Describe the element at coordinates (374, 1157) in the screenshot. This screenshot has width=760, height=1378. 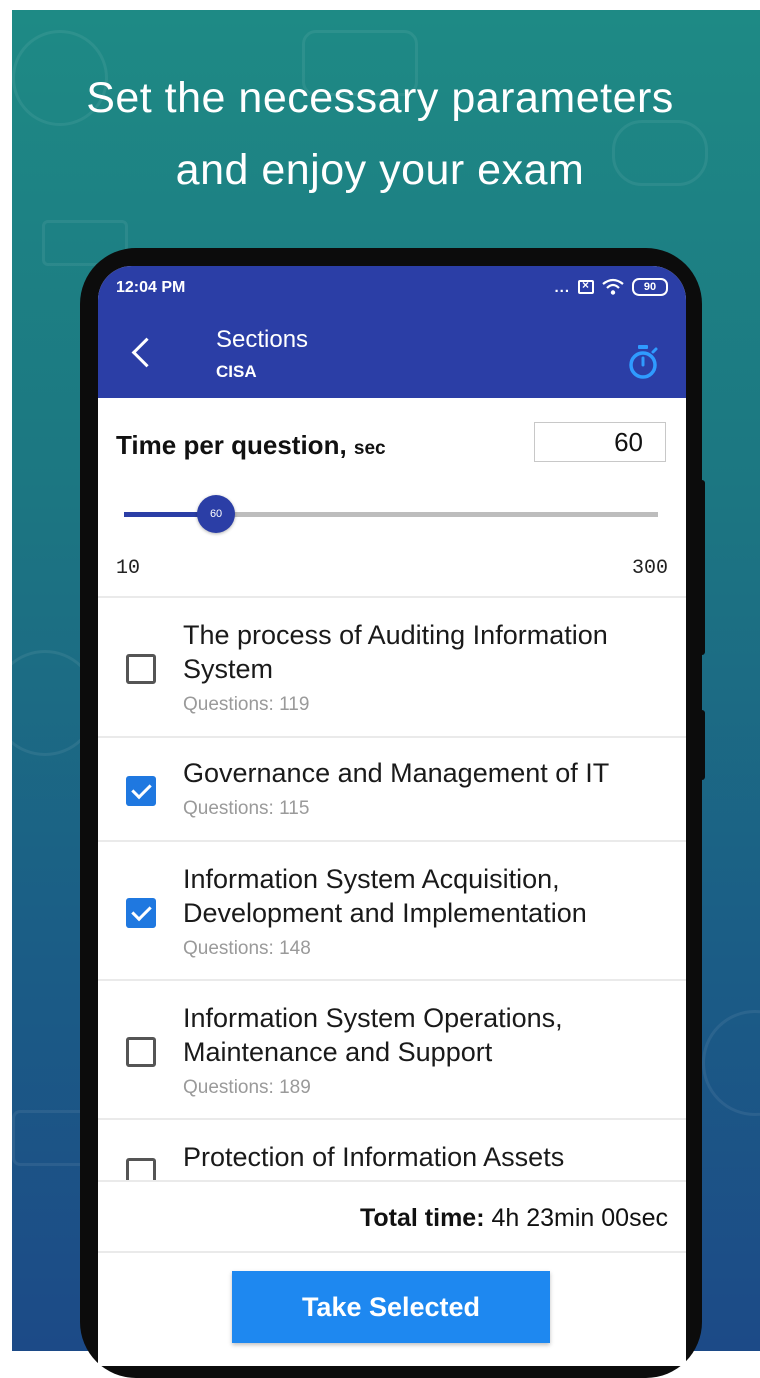
I see `section-title: Protection of Information Assets` at that location.